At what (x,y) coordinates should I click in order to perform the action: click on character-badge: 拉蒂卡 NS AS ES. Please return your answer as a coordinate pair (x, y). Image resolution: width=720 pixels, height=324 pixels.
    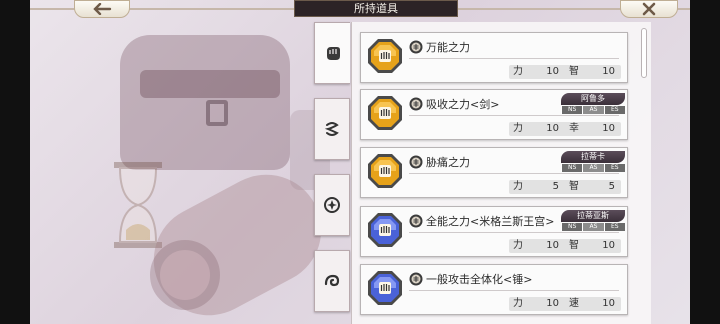
    Looking at the image, I should click on (593, 161).